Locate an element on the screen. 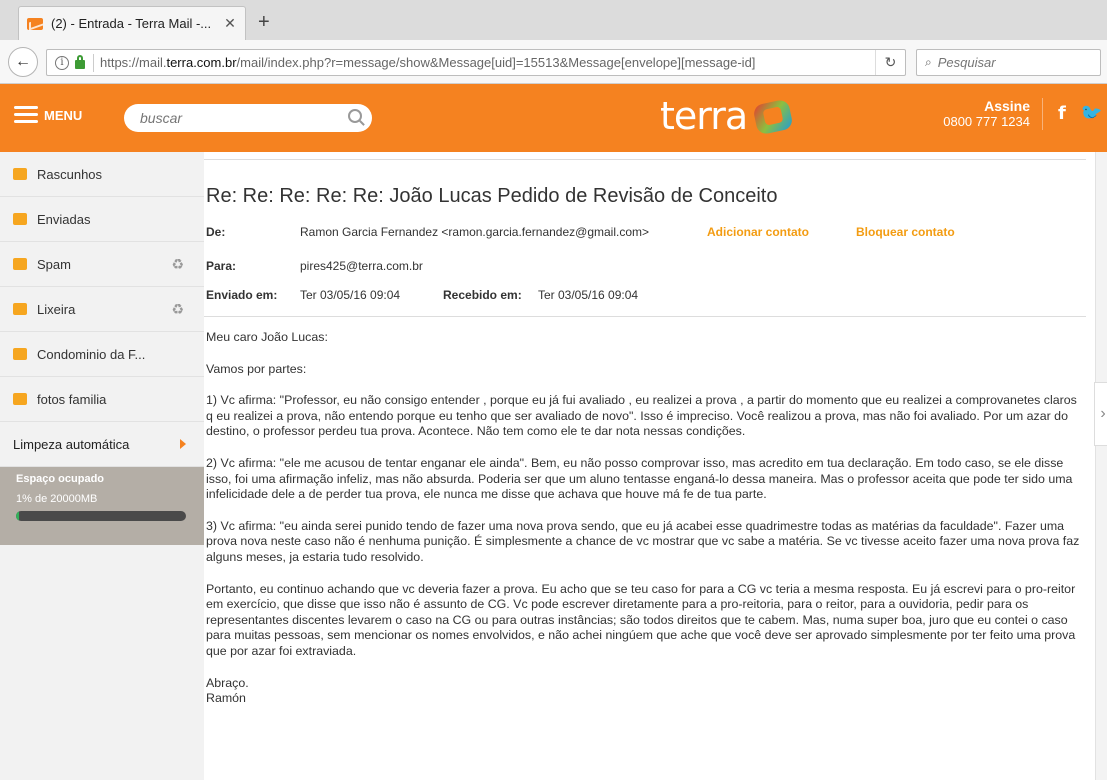  menu-button: MENU is located at coordinates (48, 115).